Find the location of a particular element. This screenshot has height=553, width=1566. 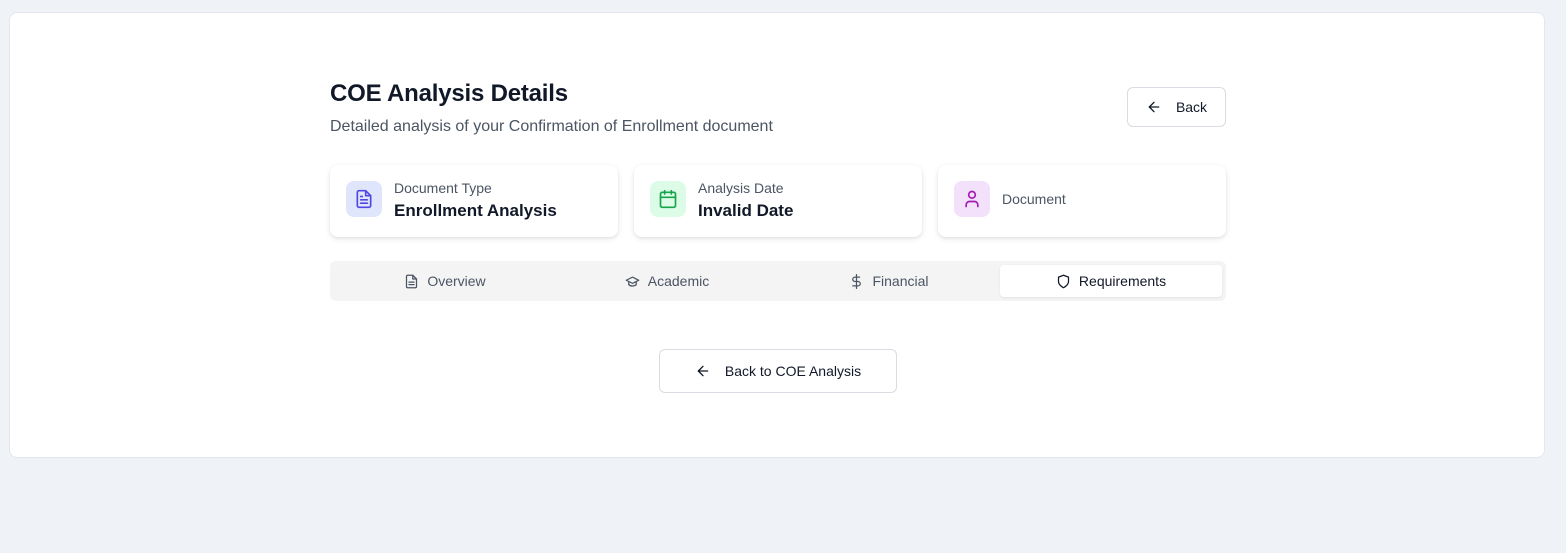

tab-financial: Financial is located at coordinates (889, 281).